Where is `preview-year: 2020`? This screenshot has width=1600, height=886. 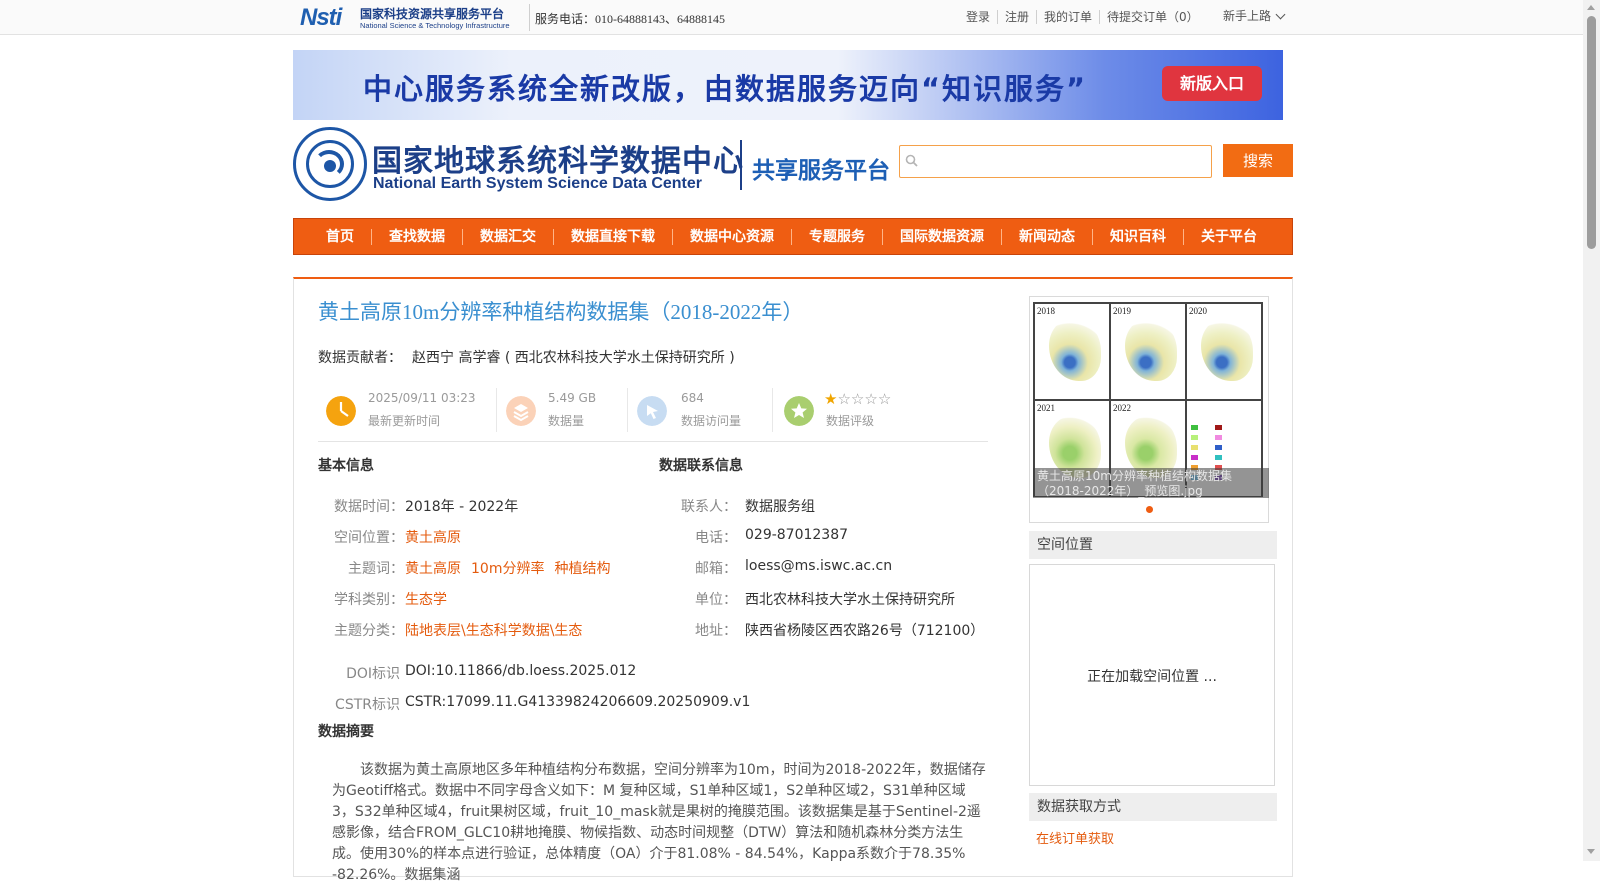
preview-year: 2020 is located at coordinates (1198, 311).